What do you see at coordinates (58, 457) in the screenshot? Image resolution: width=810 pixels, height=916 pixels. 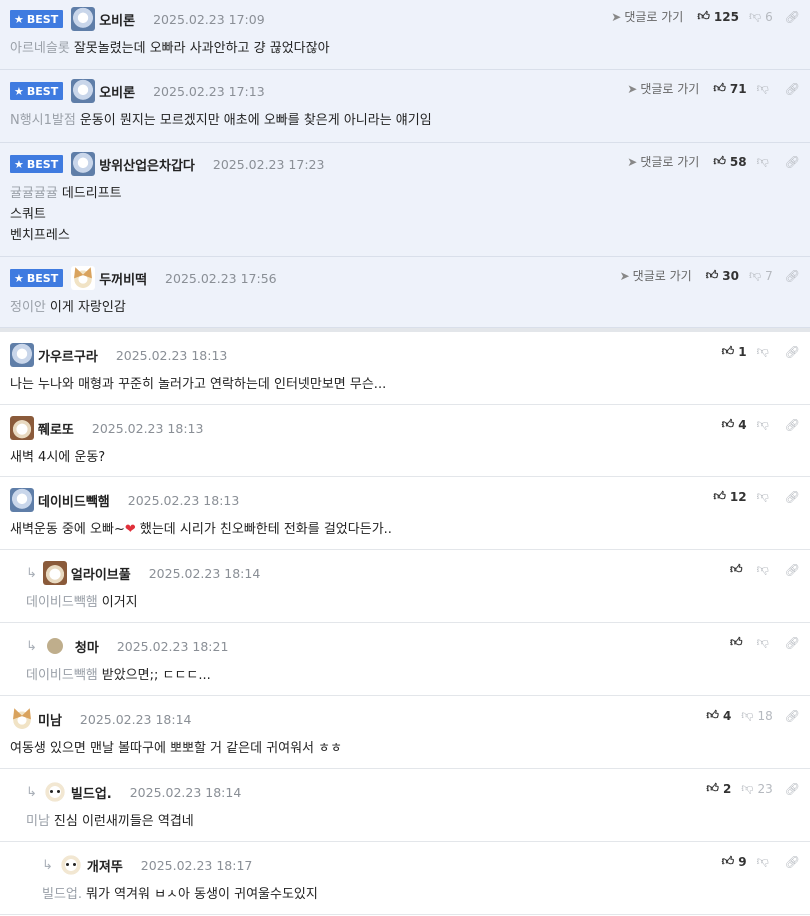 I see `comment-body: 새벽 4시에 운동?` at bounding box center [58, 457].